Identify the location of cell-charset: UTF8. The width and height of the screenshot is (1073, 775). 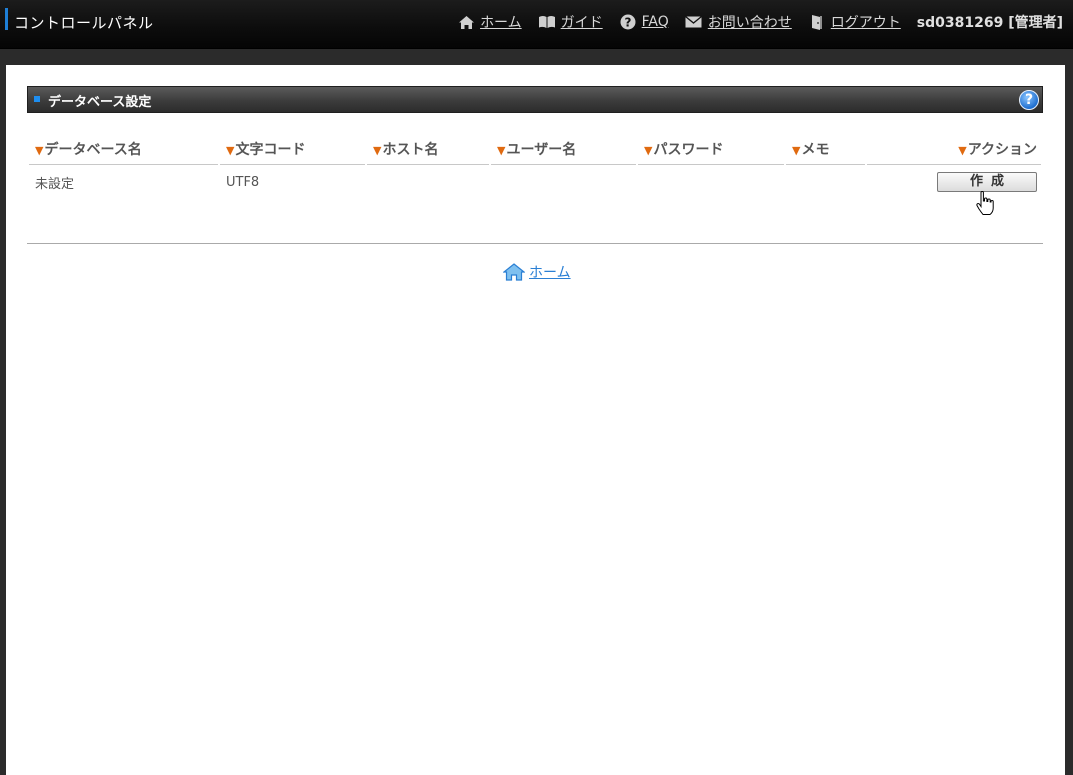
(243, 182).